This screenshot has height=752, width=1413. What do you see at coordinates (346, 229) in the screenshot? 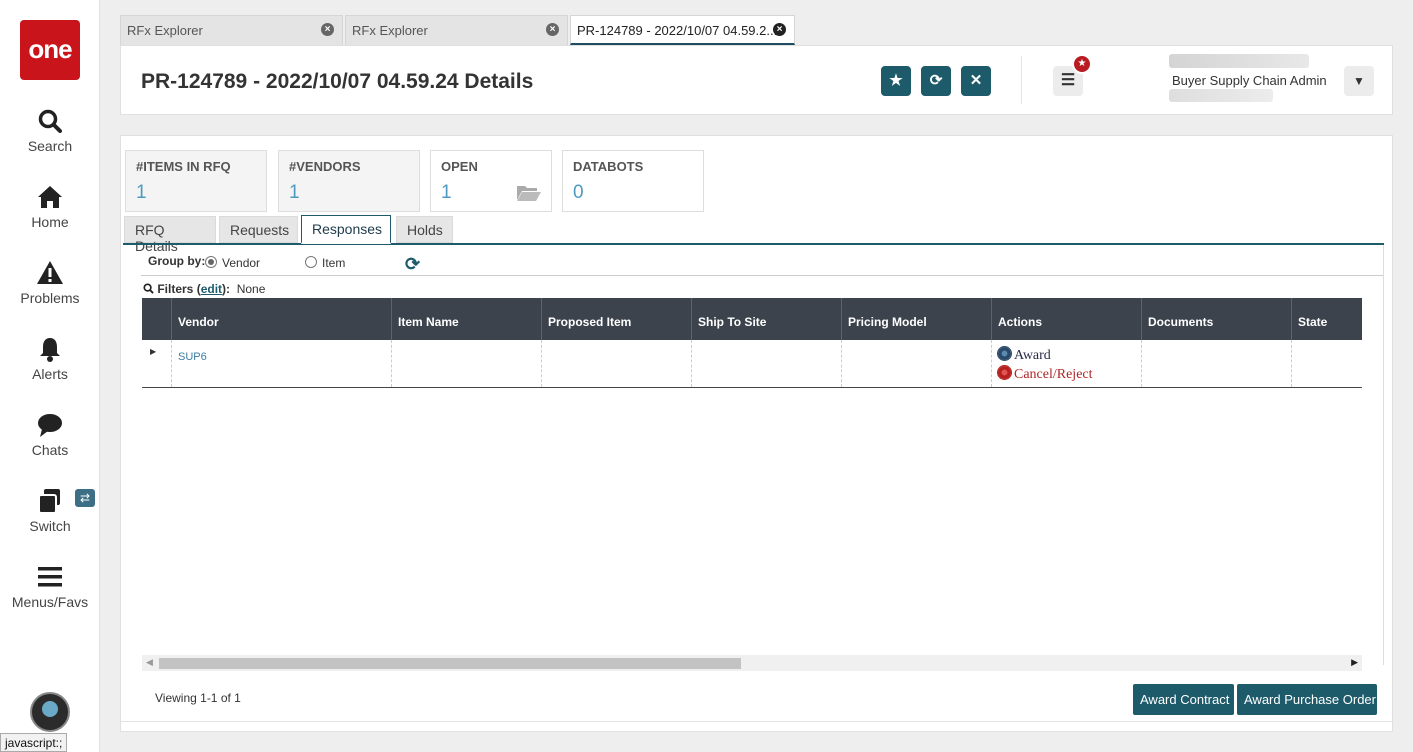
I see `tab-responses: Responses` at bounding box center [346, 229].